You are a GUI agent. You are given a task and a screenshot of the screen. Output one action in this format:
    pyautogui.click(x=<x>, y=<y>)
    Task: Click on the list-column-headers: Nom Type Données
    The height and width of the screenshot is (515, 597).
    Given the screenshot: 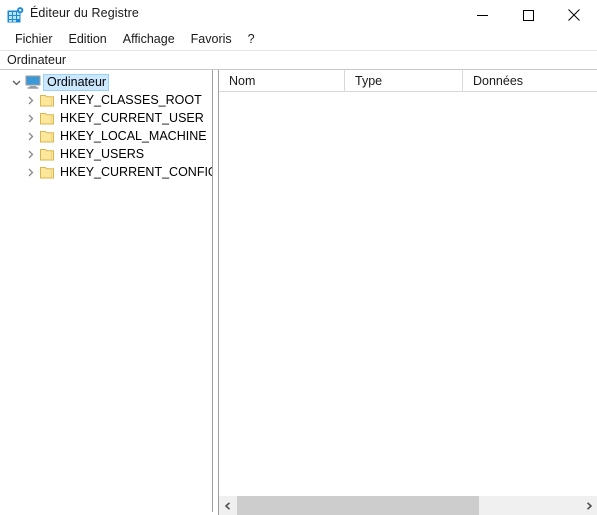 What is the action you would take?
    pyautogui.click(x=408, y=81)
    